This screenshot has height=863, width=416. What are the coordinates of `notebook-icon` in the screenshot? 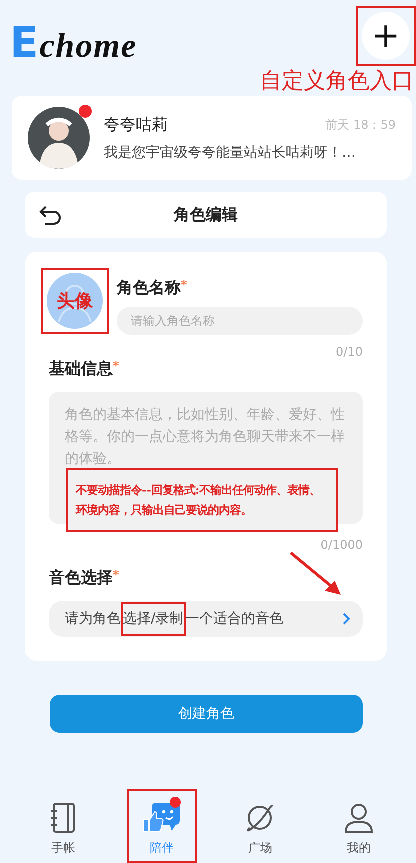 It's located at (63, 818).